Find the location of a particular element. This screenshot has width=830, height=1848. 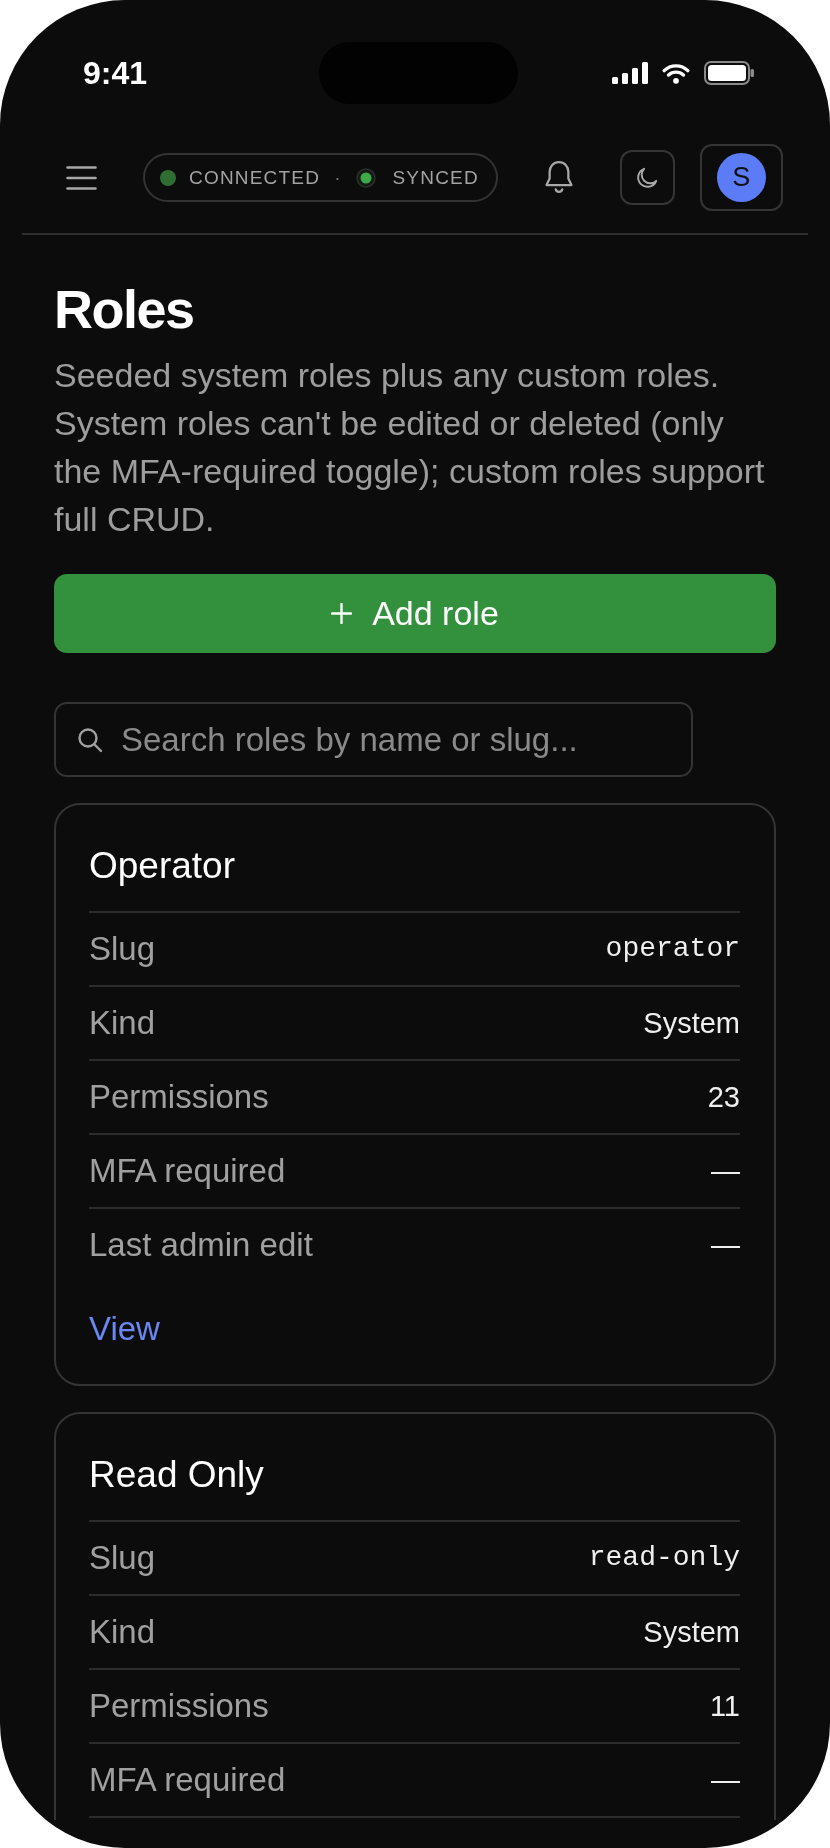

status-label: CONNECTED is located at coordinates (255, 177).